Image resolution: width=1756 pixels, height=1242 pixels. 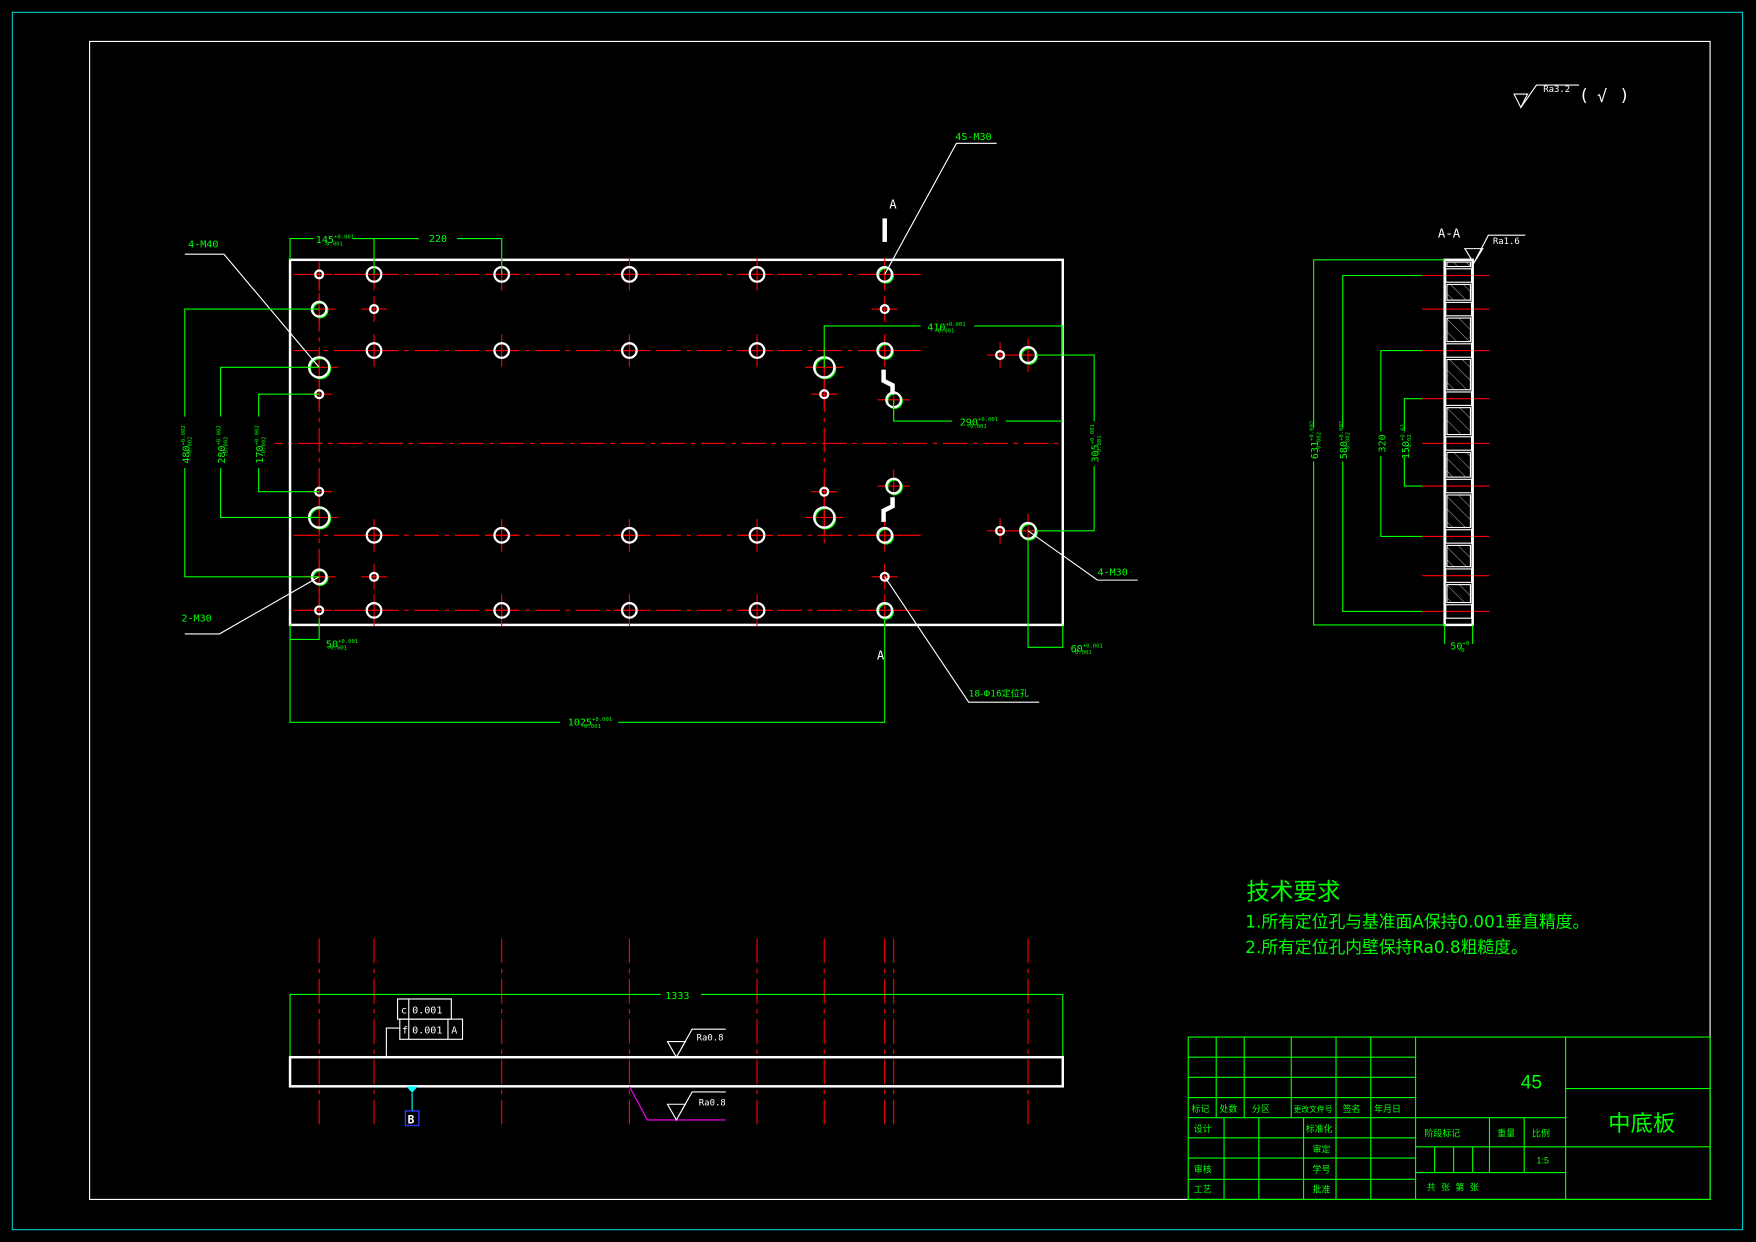 I want to click on section-cells, so click(x=1456, y=440).